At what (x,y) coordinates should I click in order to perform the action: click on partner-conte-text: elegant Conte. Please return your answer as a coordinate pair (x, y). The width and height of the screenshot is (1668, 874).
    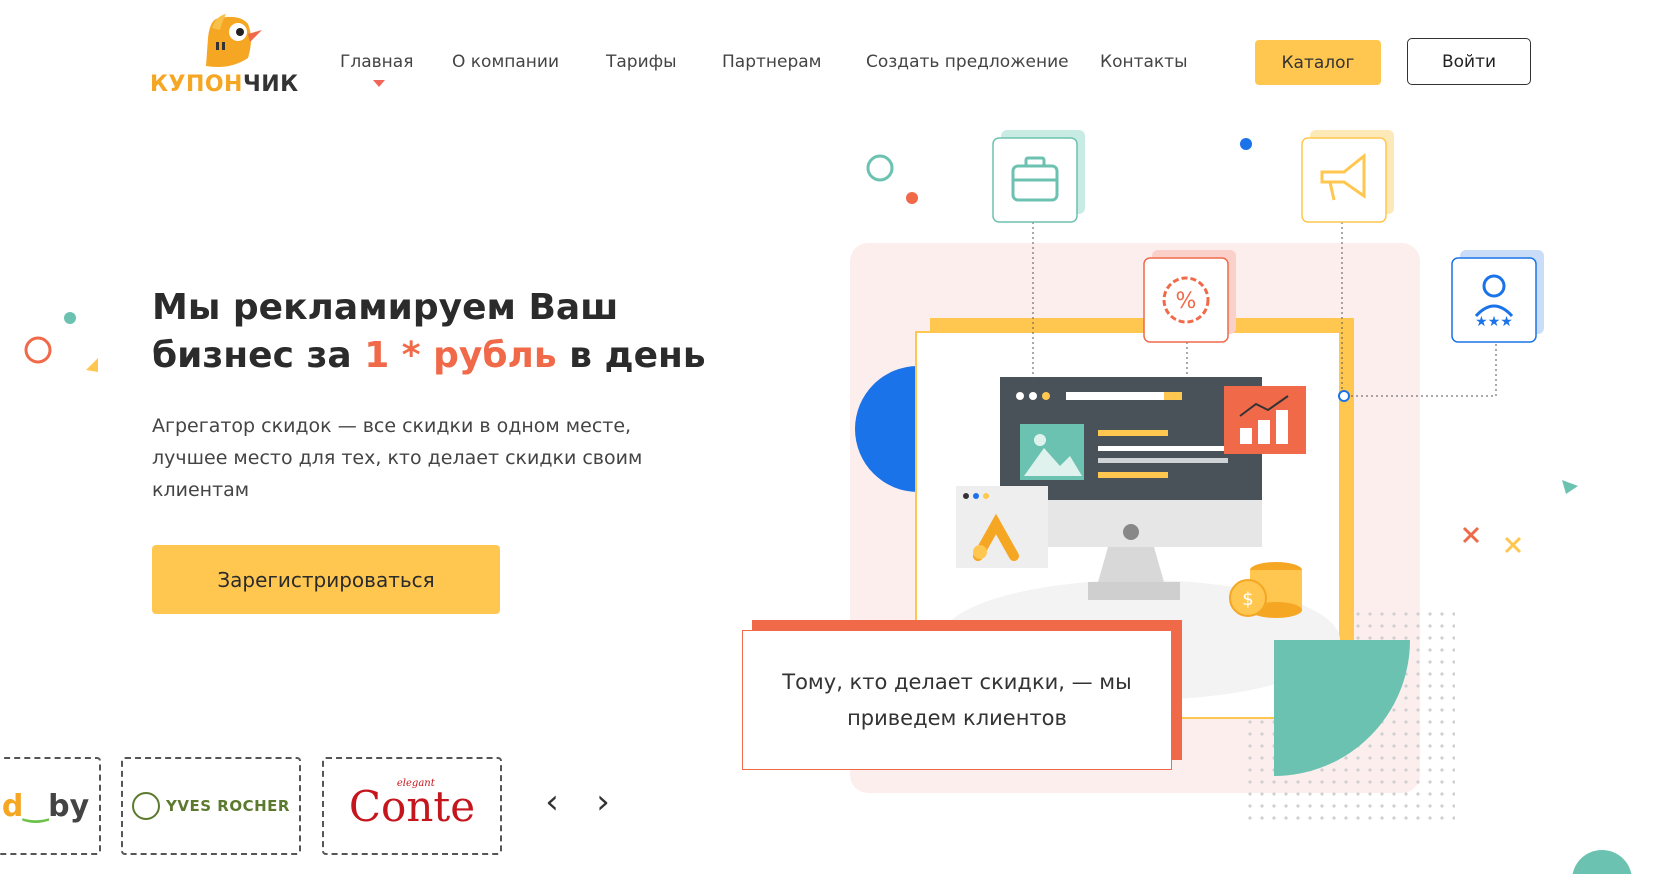
    Looking at the image, I should click on (412, 804).